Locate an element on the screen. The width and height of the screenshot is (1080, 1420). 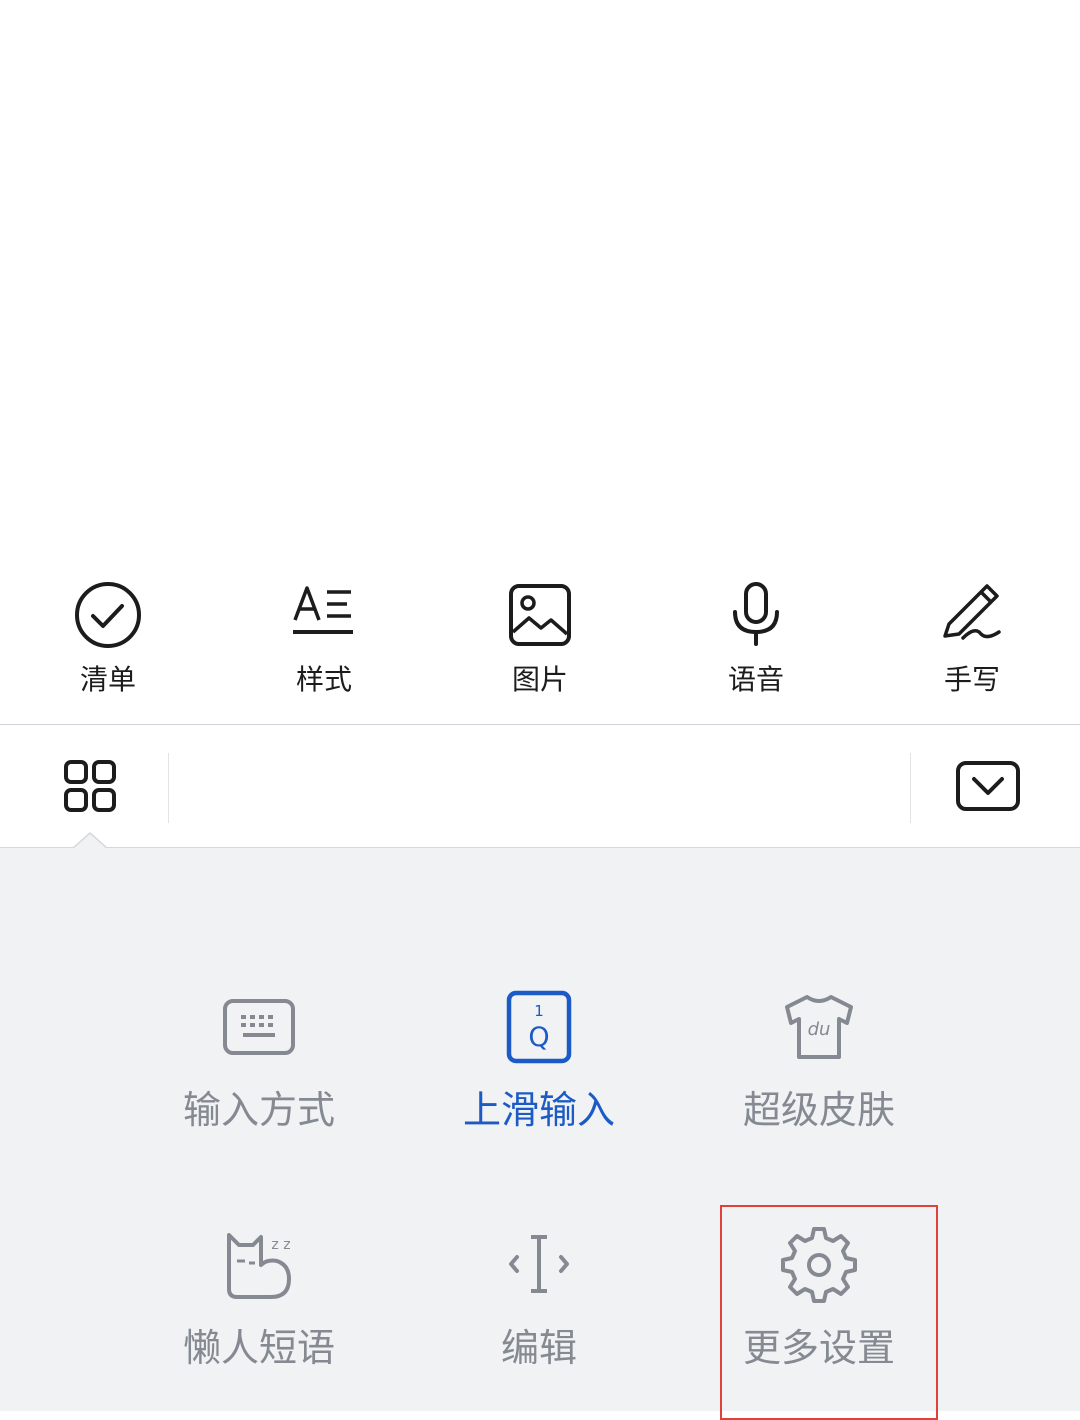
image-icon is located at coordinates (540, 615).